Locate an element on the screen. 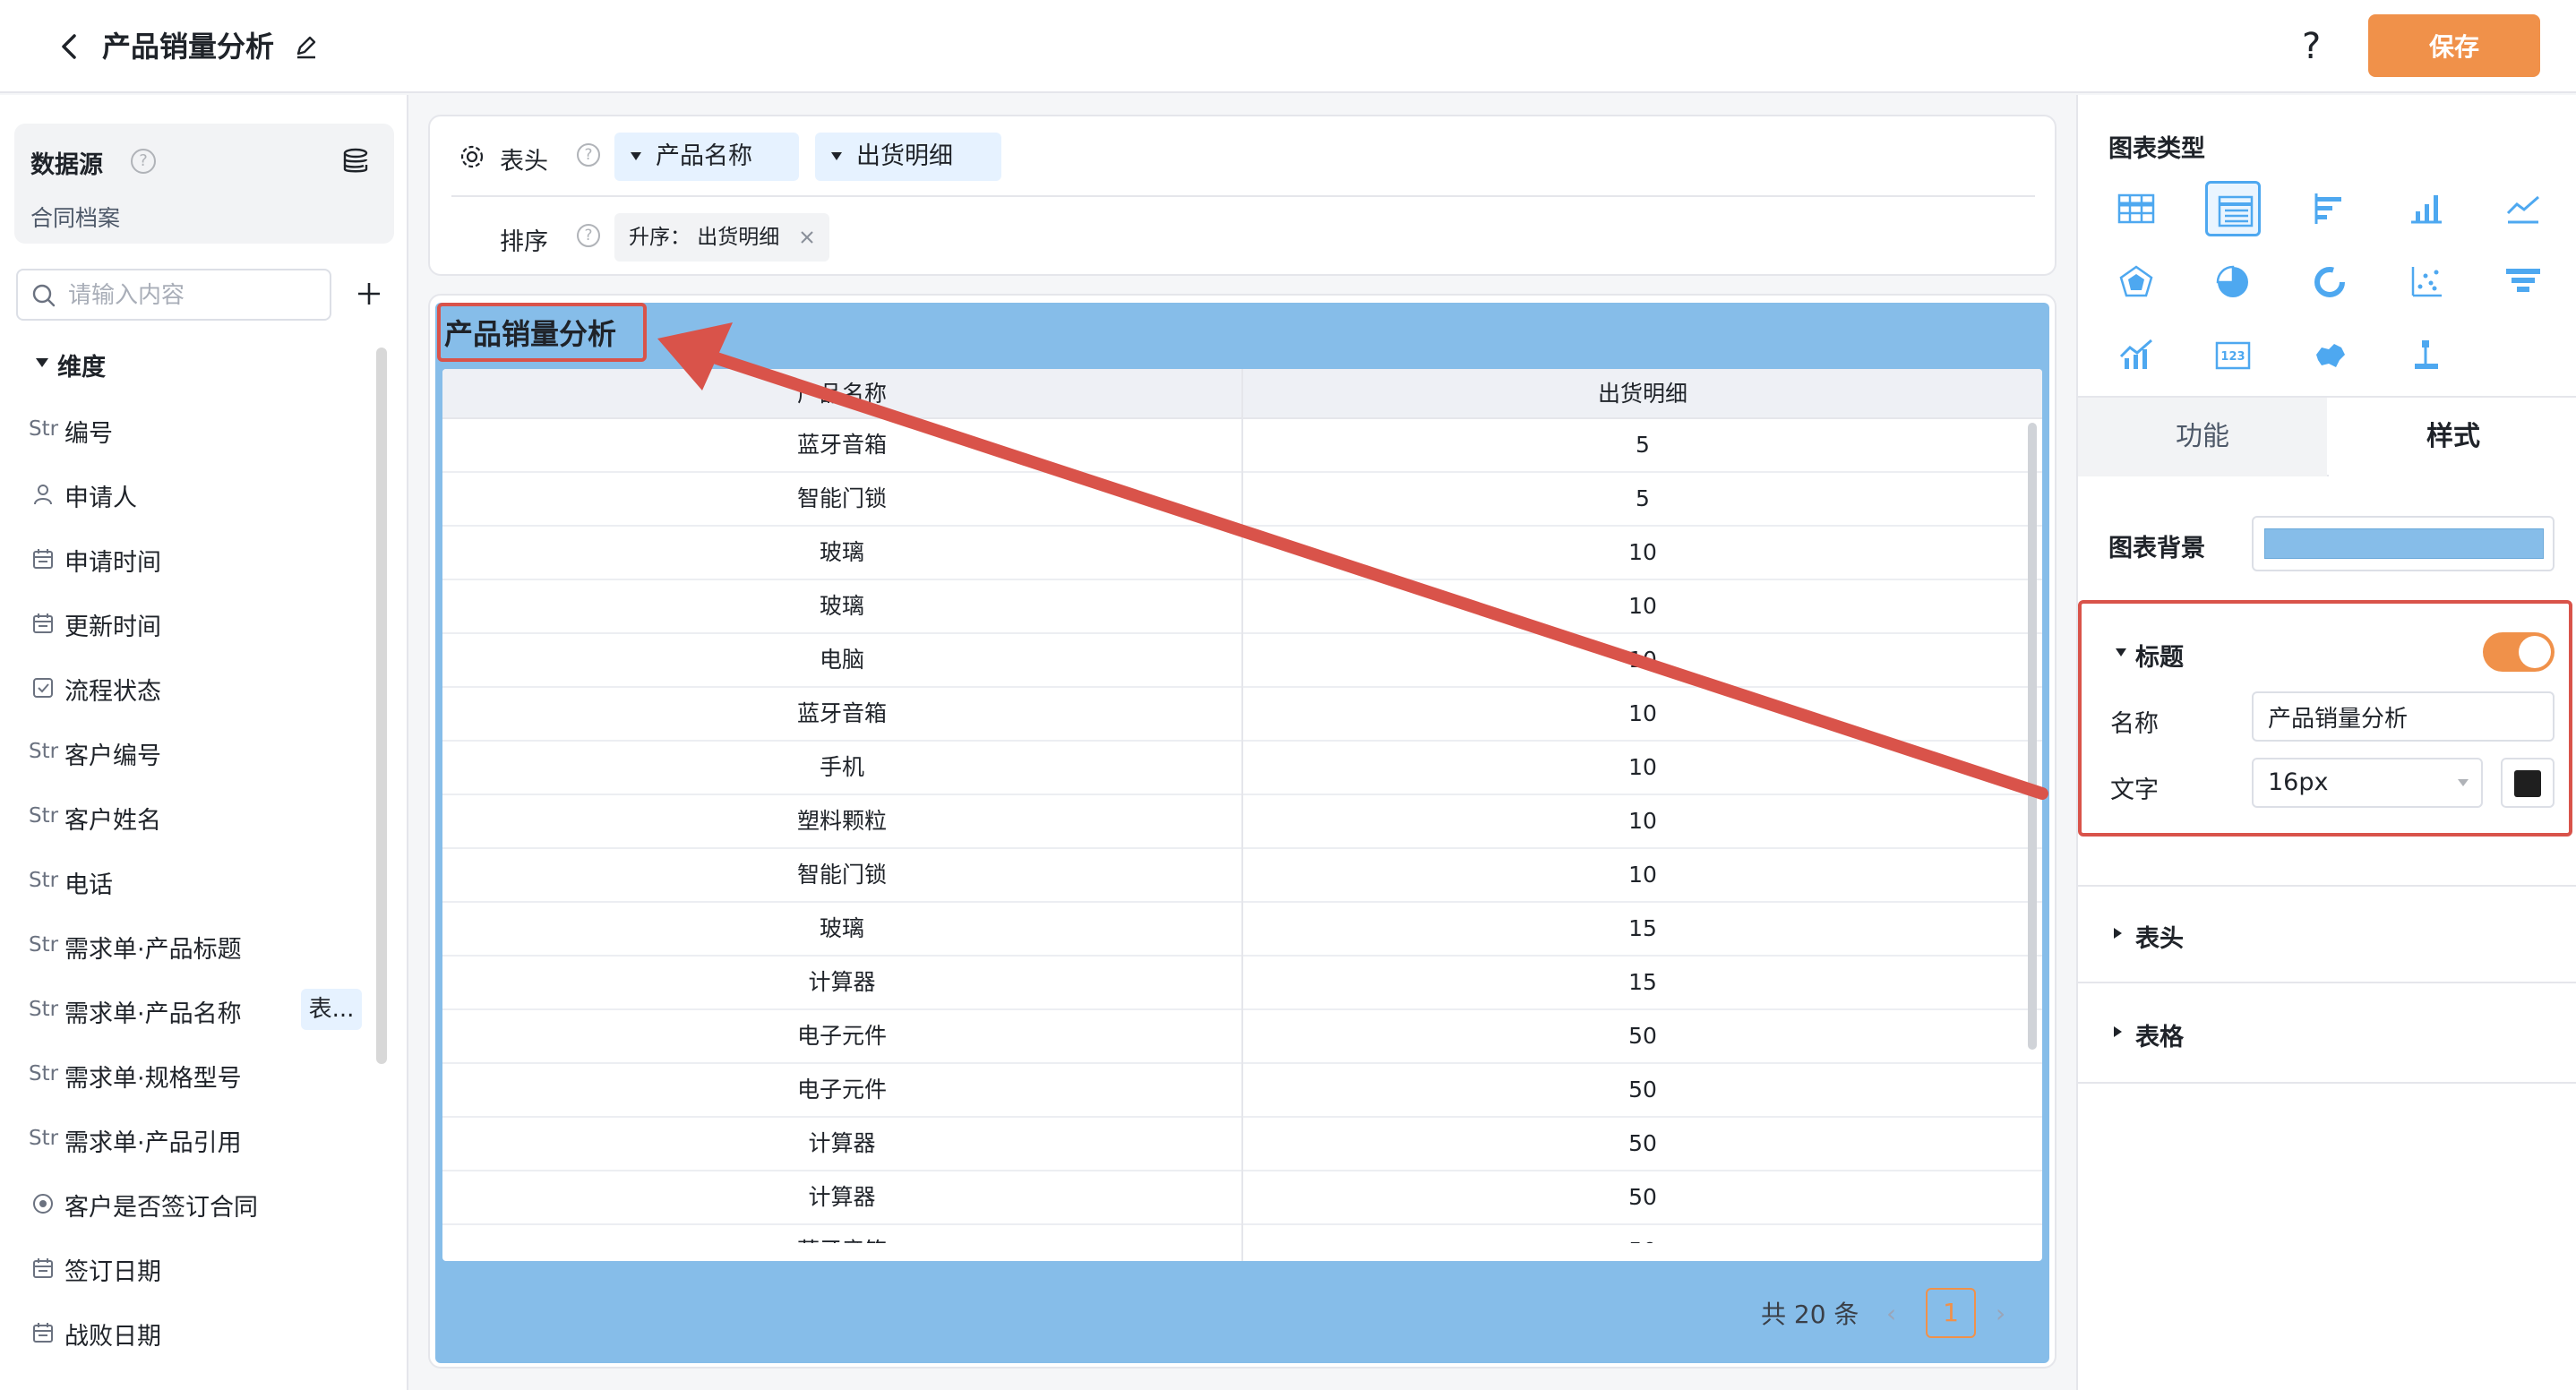 This screenshot has height=1390, width=2576. field-item: 签订日期 is located at coordinates (188, 1268).